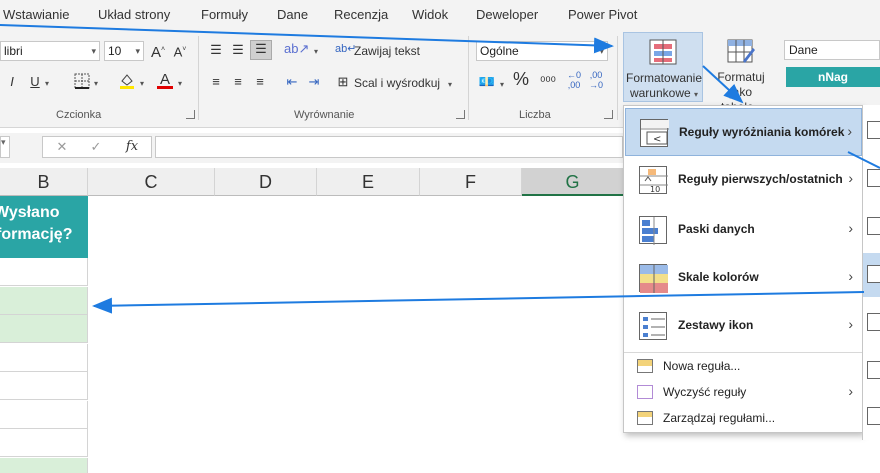 This screenshot has width=880, height=473. What do you see at coordinates (397, 83) in the screenshot?
I see `merge-center-button: Scal i wyśrodkuj` at bounding box center [397, 83].